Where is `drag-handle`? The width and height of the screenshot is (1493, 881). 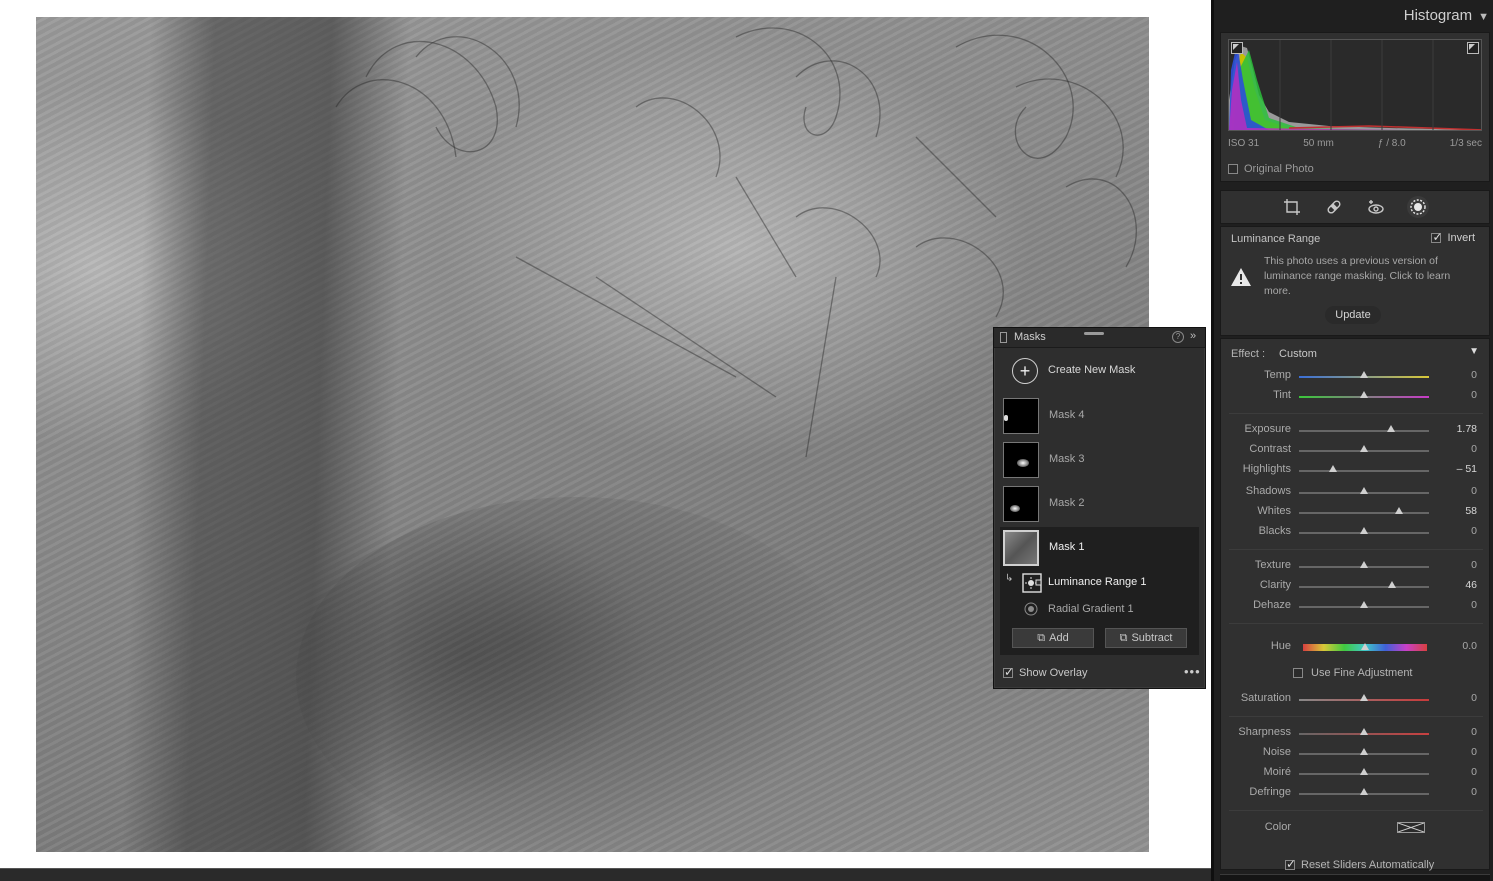 drag-handle is located at coordinates (1094, 333).